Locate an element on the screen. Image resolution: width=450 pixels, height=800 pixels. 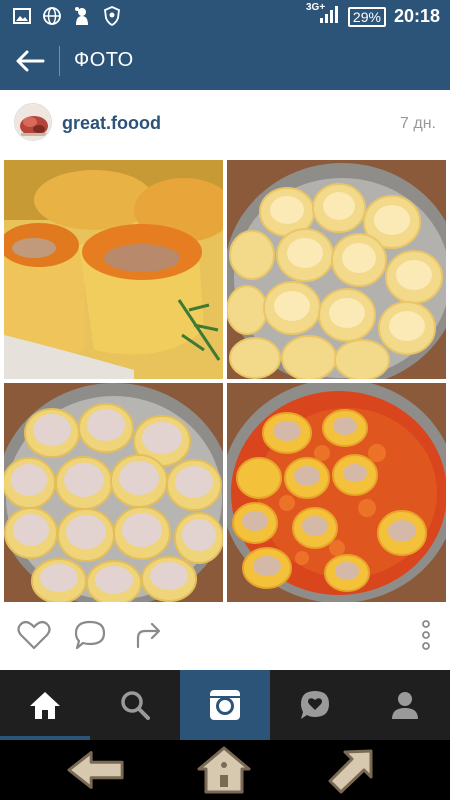
globe-icon is located at coordinates (52, 16).